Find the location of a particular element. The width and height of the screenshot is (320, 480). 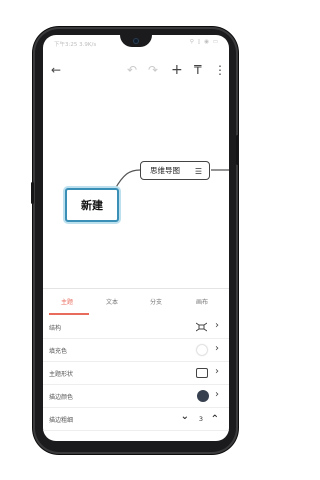

status-time: 下午3:25 3.9K/s is located at coordinates (75, 45).